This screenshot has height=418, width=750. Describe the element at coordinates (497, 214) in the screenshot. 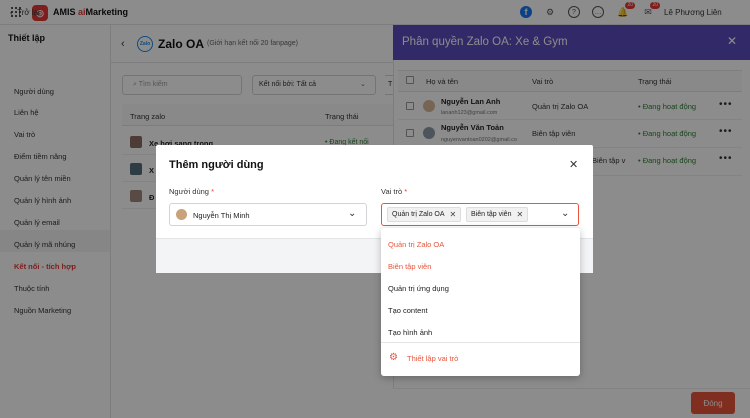

I see `role-tag: Biên tập viên ✕` at that location.